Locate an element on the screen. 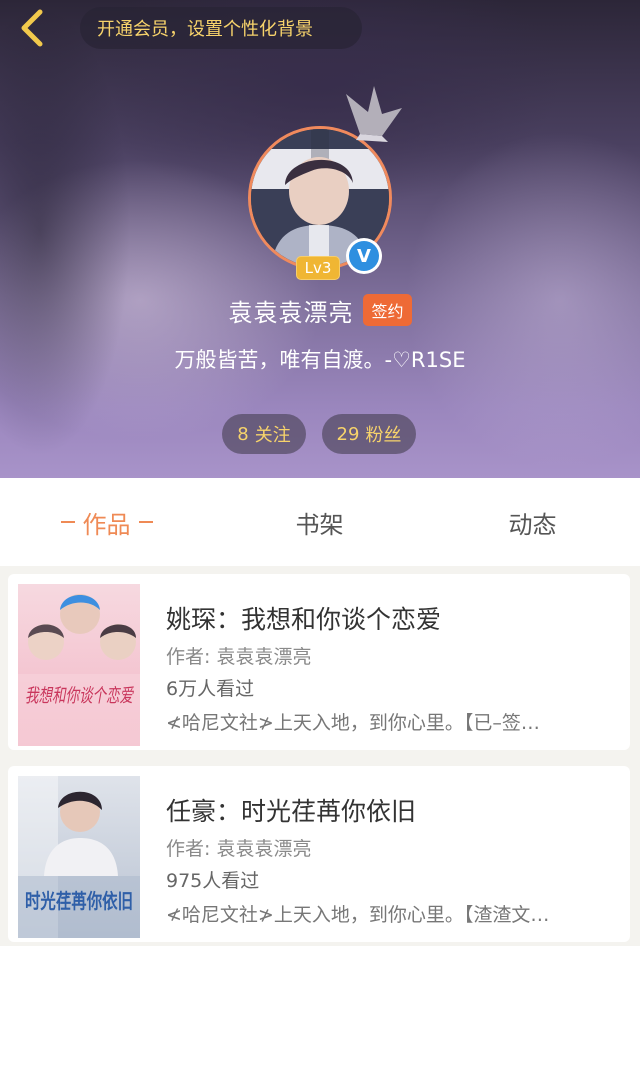 The height and width of the screenshot is (1084, 640). crown-icon is located at coordinates (374, 114).